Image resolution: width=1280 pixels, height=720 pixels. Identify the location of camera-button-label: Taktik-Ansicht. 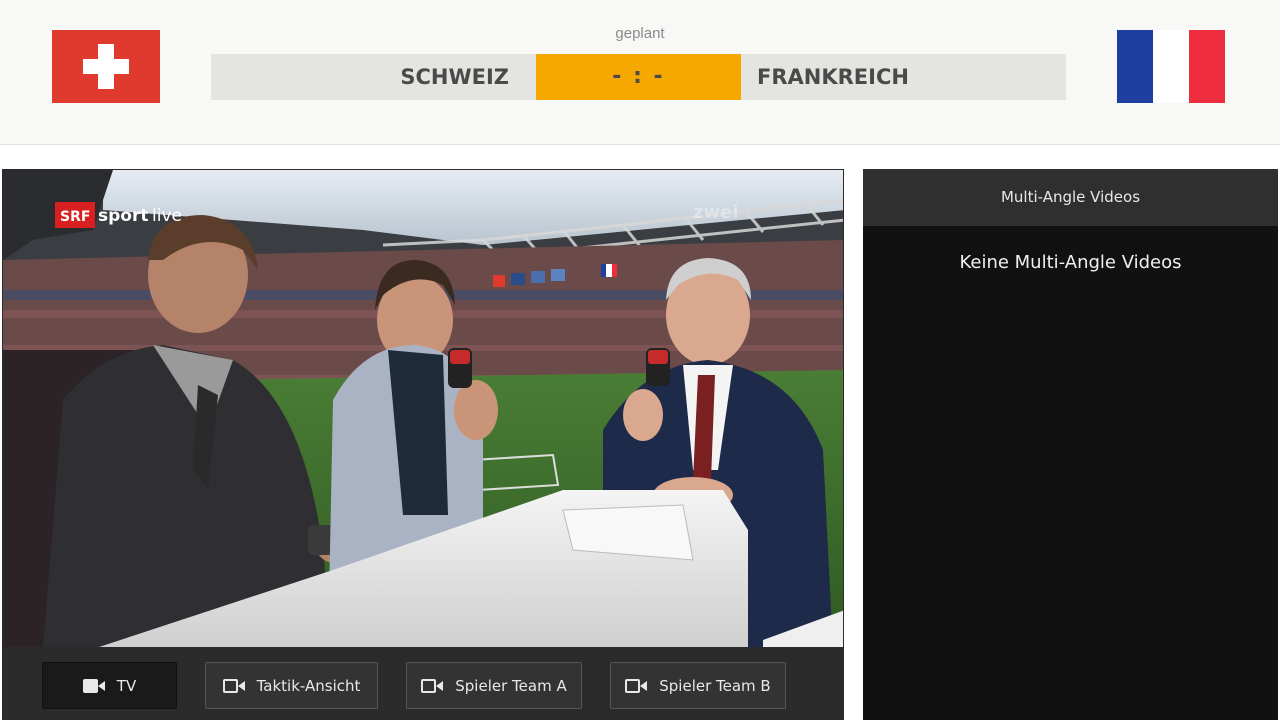
(308, 685).